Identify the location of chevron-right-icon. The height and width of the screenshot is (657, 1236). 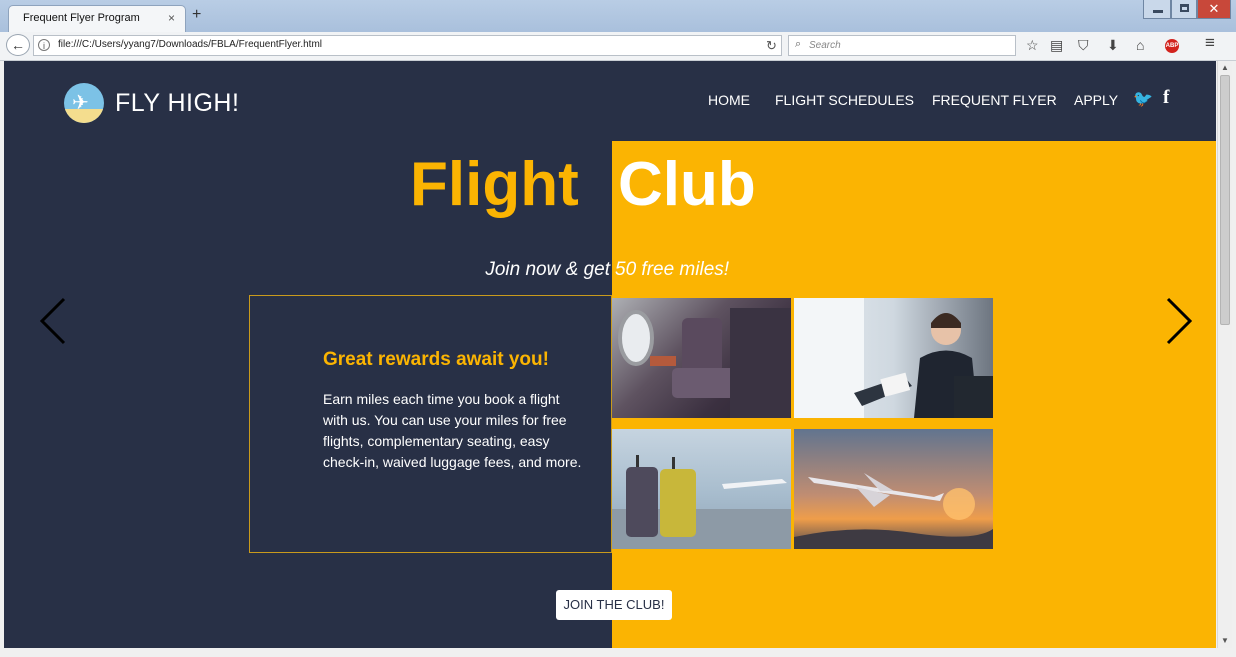
(1179, 321).